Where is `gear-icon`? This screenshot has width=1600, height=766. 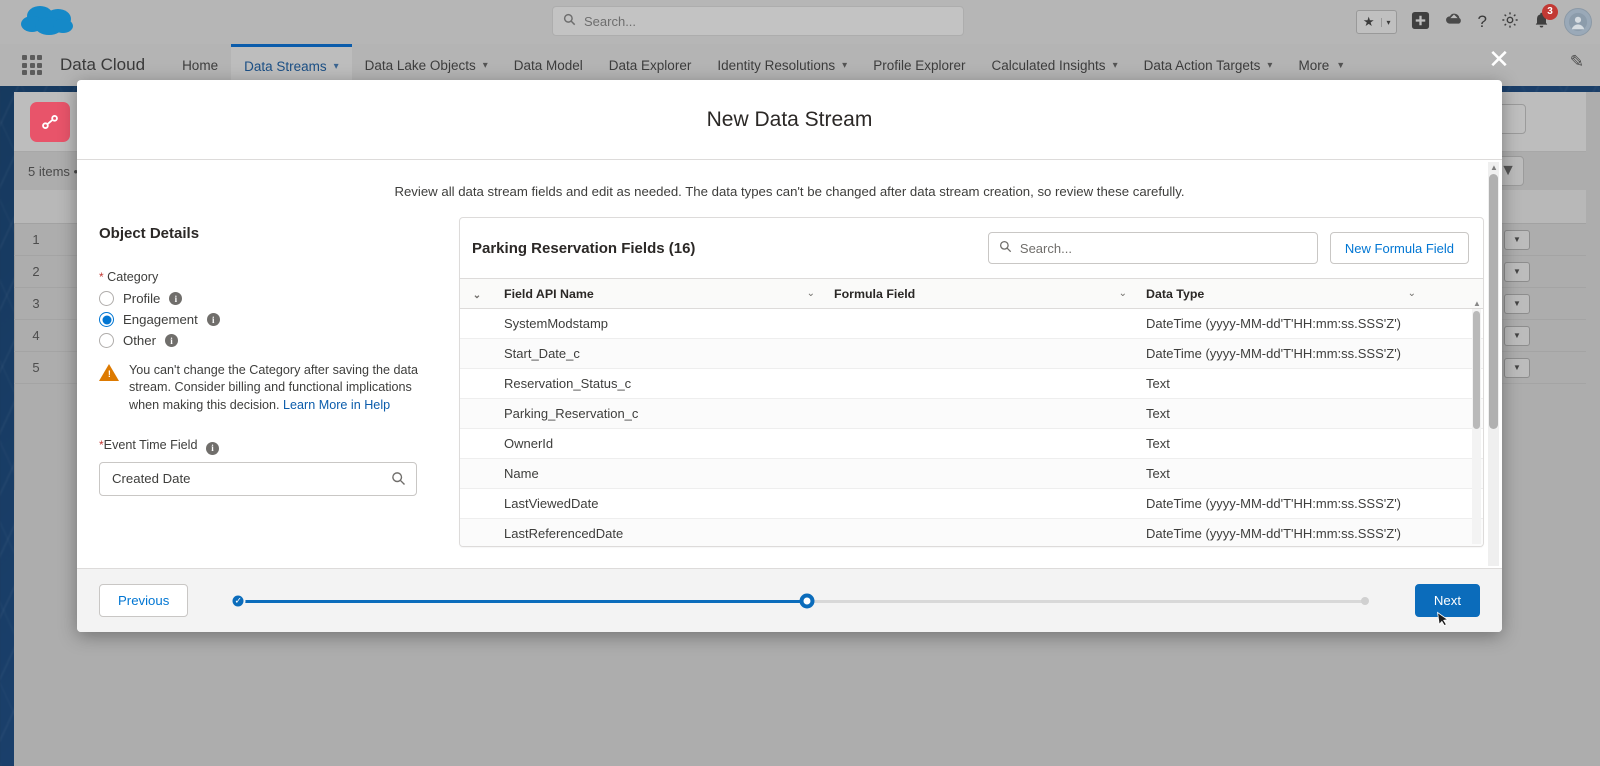 gear-icon is located at coordinates (1510, 22).